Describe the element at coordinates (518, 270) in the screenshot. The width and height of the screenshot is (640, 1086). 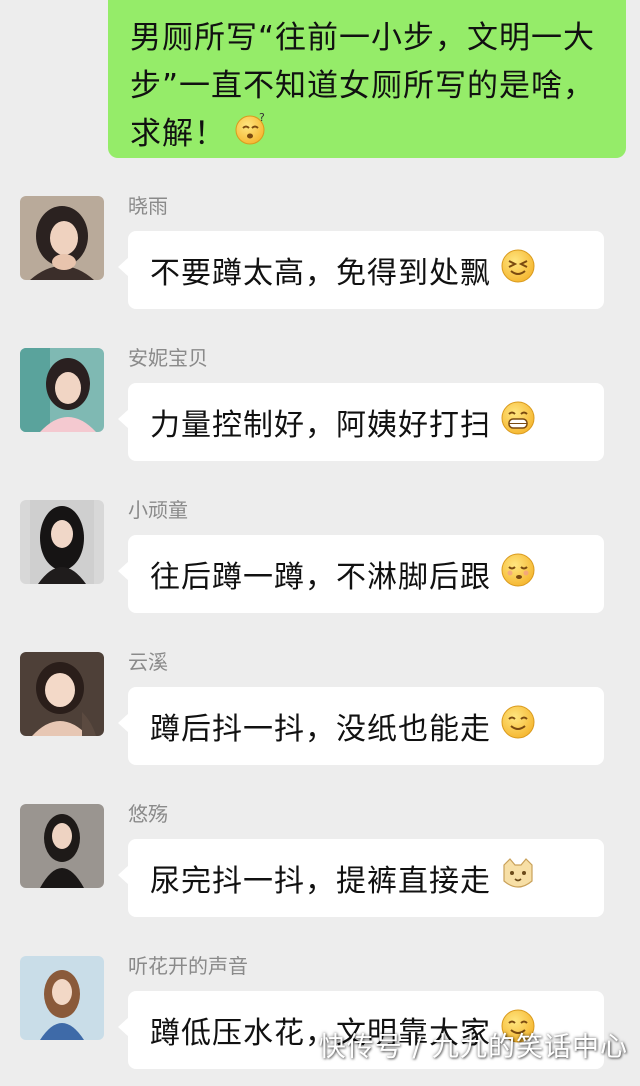
I see `squinting-smile-face-icon` at that location.